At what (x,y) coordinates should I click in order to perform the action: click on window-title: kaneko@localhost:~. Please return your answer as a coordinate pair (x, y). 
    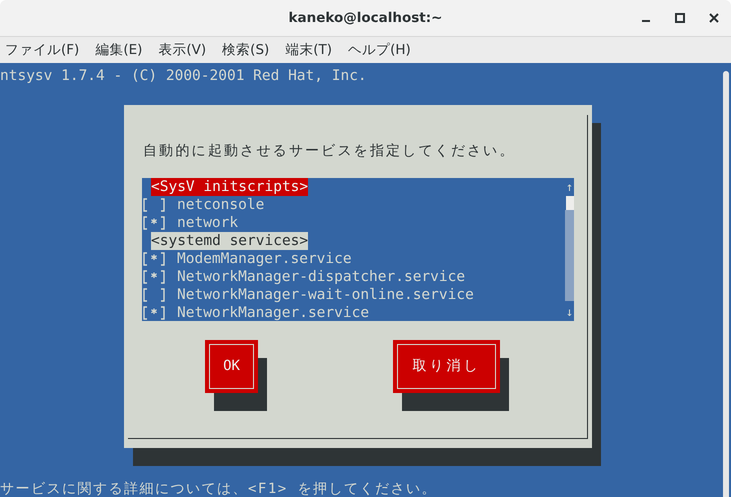
    Looking at the image, I should click on (365, 18).